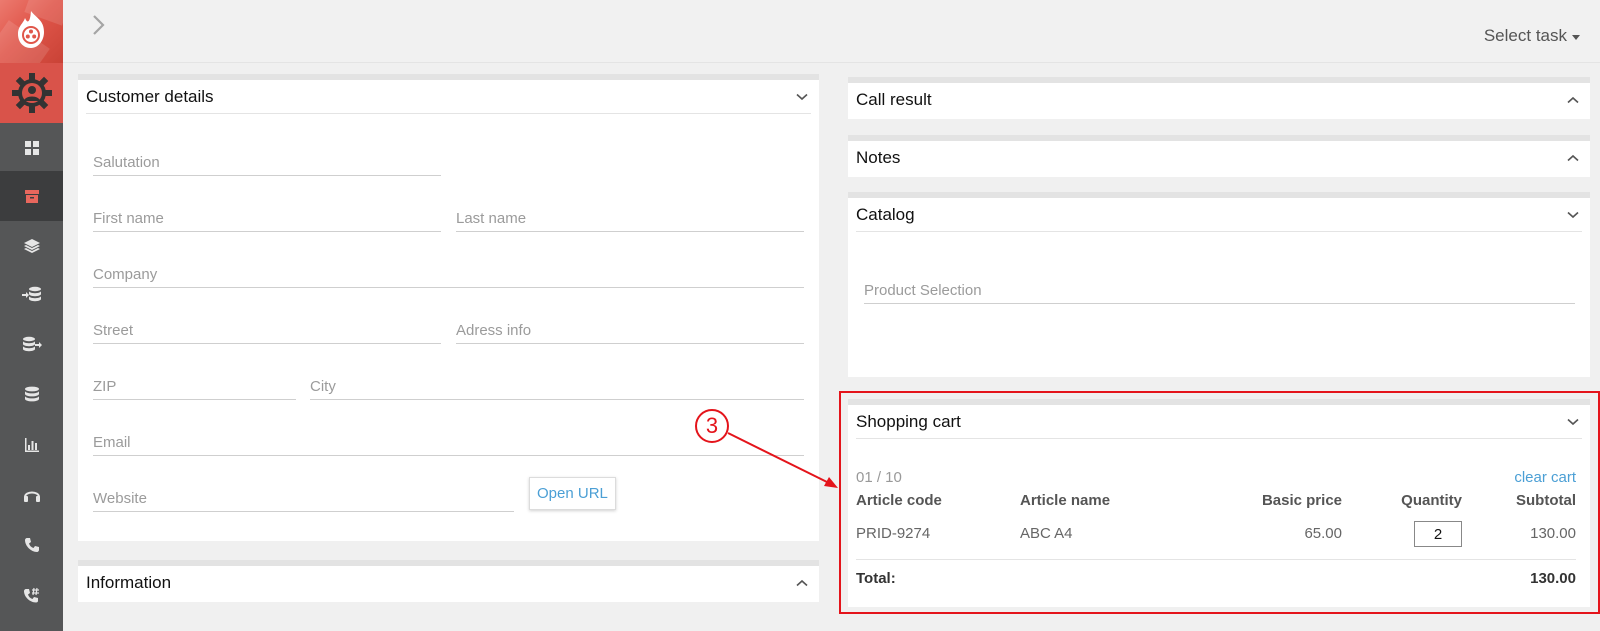  I want to click on database-import-icon, so click(31, 294).